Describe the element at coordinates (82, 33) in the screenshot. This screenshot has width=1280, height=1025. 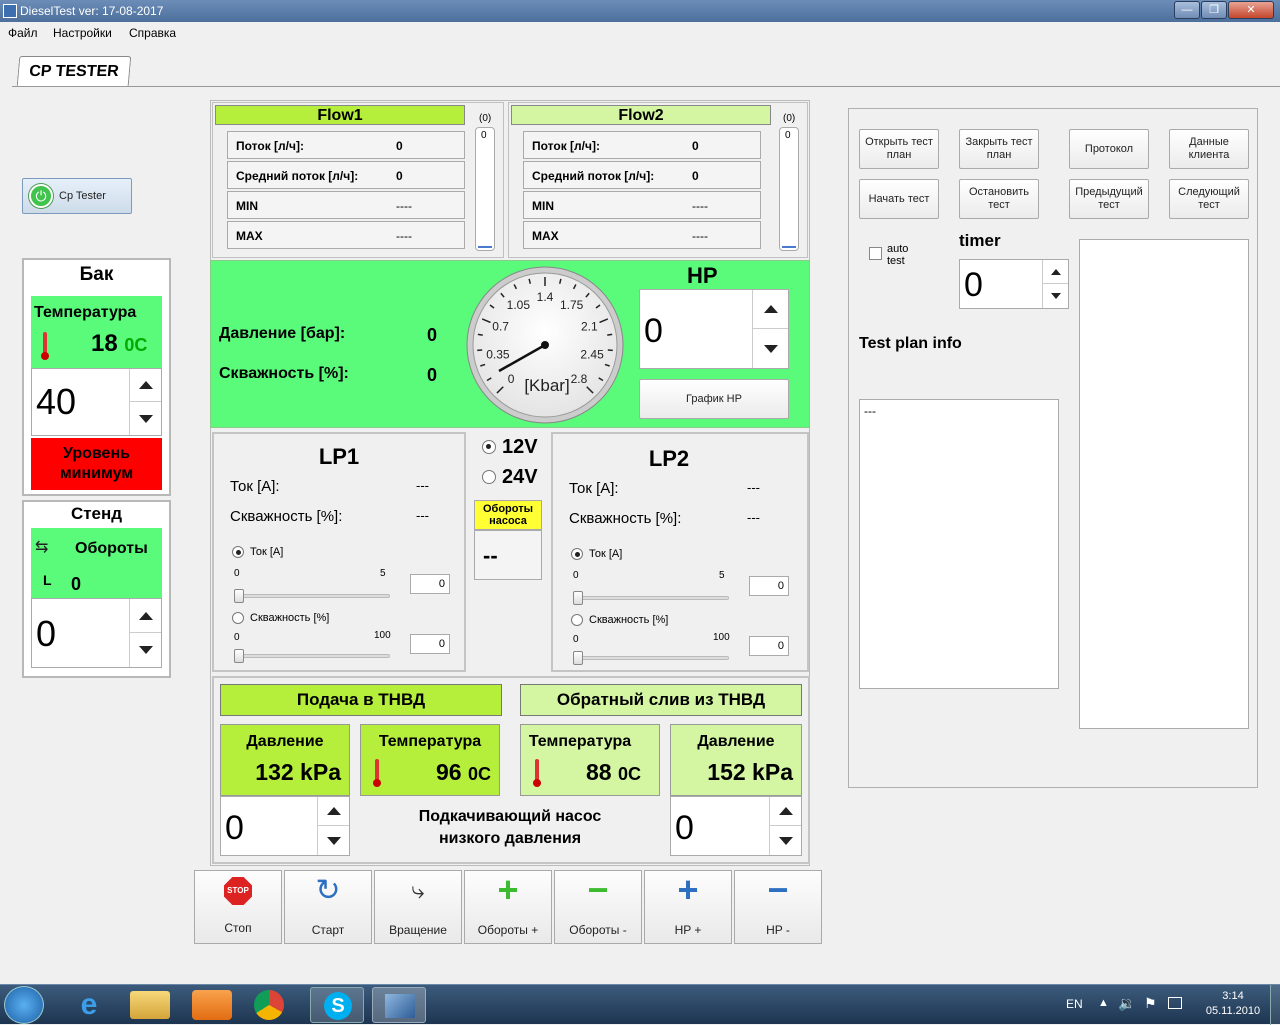
I see `menu-settings: Настройки` at that location.